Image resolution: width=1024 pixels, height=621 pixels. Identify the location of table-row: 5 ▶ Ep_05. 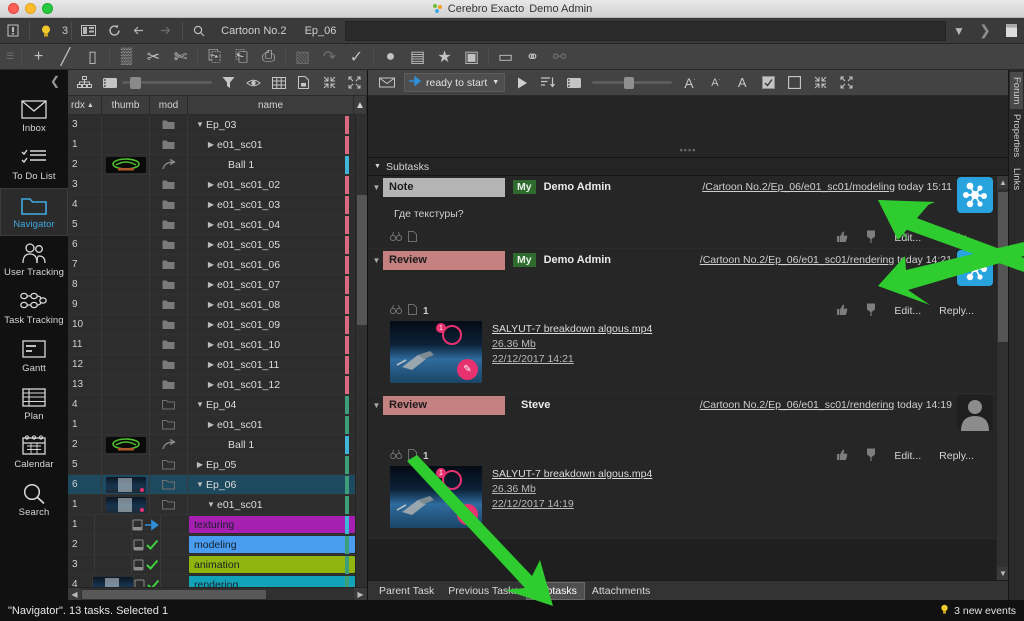
(211, 464).